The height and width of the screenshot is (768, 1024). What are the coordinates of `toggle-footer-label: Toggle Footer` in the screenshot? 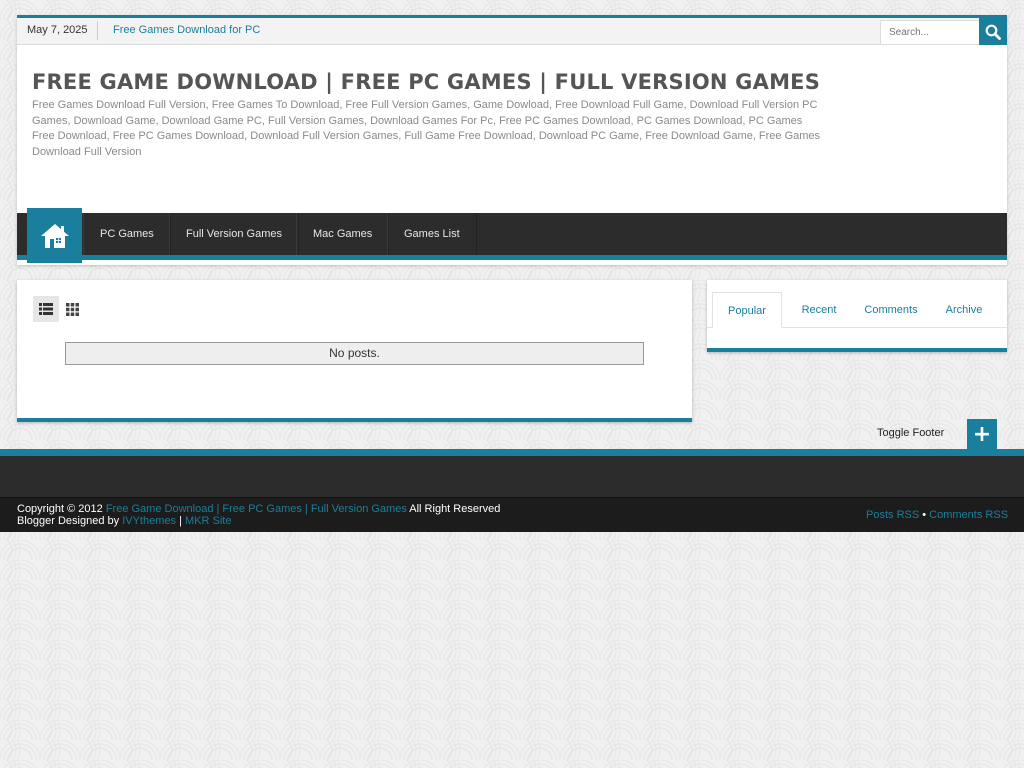 It's located at (911, 433).